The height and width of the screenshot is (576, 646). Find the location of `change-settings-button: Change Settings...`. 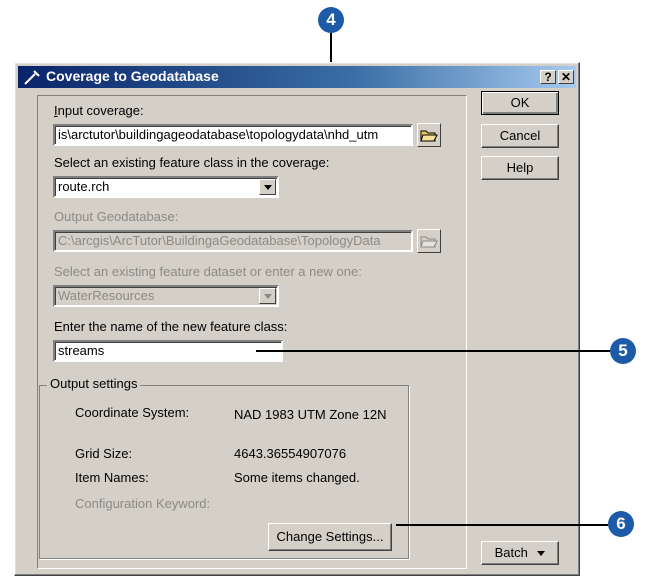

change-settings-button: Change Settings... is located at coordinates (330, 537).